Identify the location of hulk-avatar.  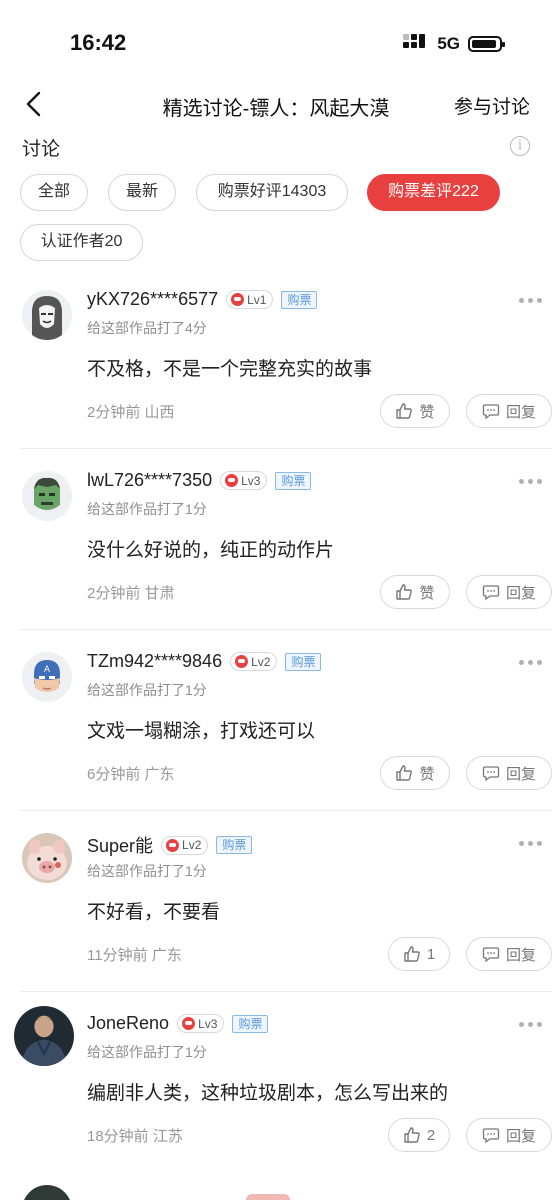
(47, 496).